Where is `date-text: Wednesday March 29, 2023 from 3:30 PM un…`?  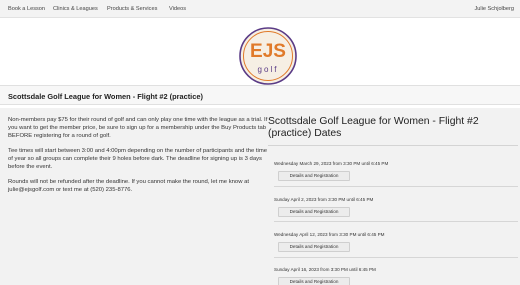
date-text: Wednesday March 29, 2023 from 3:30 PM un… is located at coordinates (331, 163).